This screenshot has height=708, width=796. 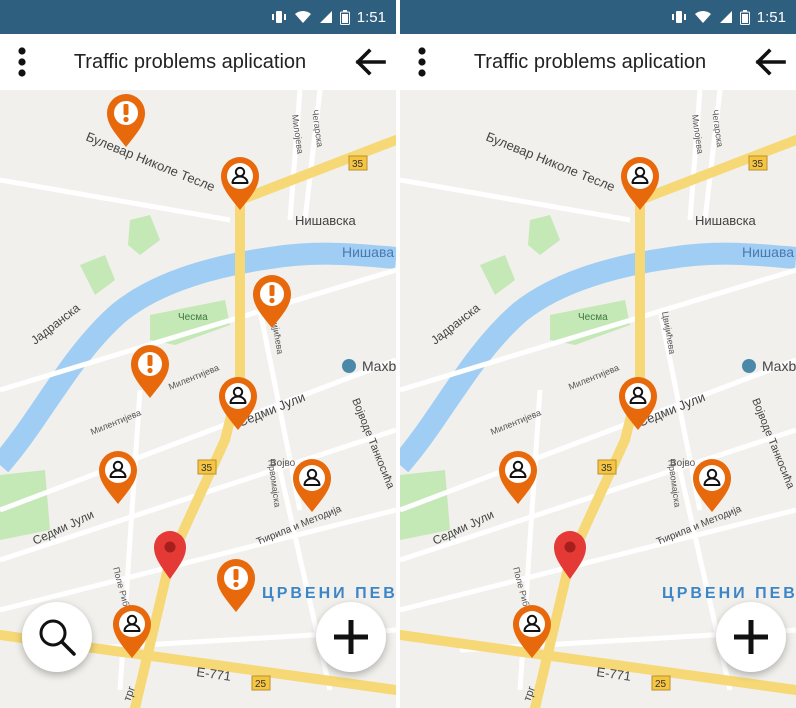 I want to click on search-button, so click(x=57, y=637).